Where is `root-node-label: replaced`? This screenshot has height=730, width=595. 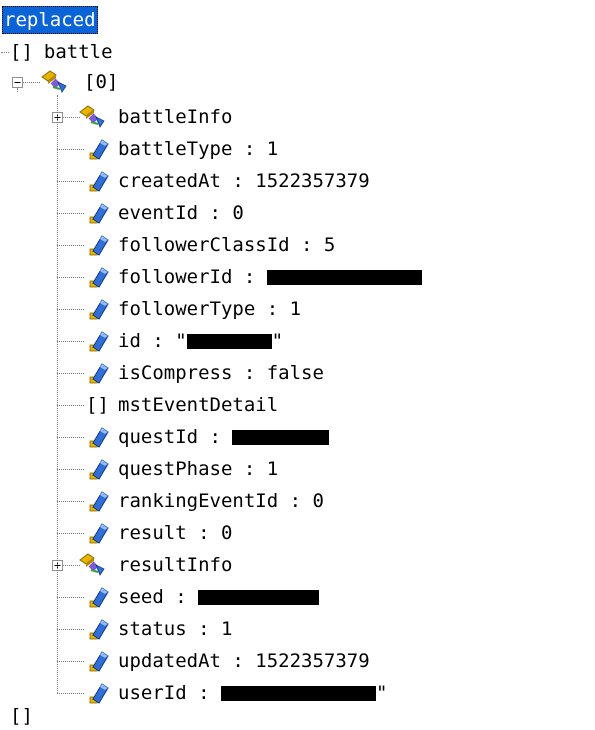 root-node-label: replaced is located at coordinates (50, 20).